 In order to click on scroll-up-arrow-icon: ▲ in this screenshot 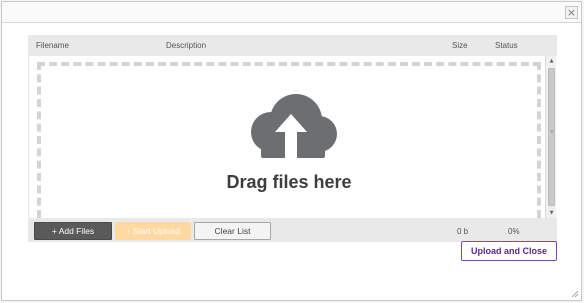, I will do `click(551, 61)`.